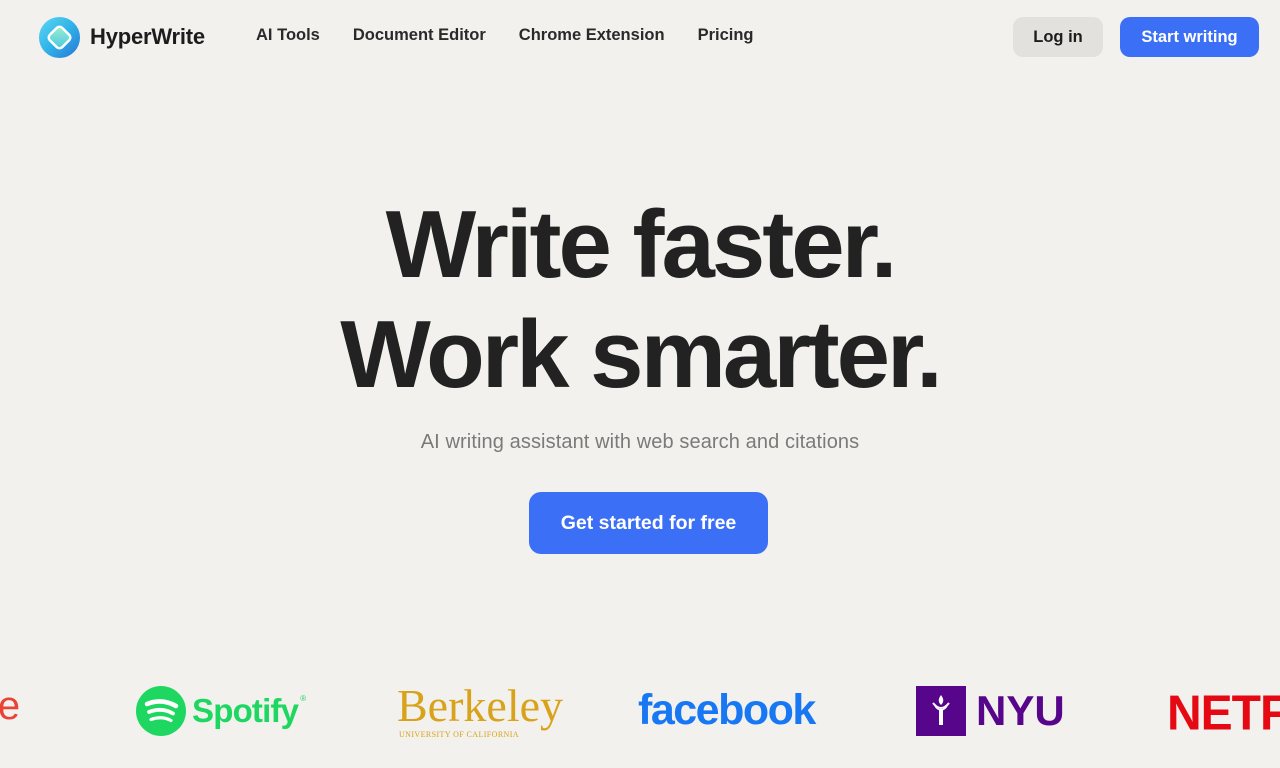 The width and height of the screenshot is (1280, 768). I want to click on netflix-logo: NETFL, so click(1223, 713).